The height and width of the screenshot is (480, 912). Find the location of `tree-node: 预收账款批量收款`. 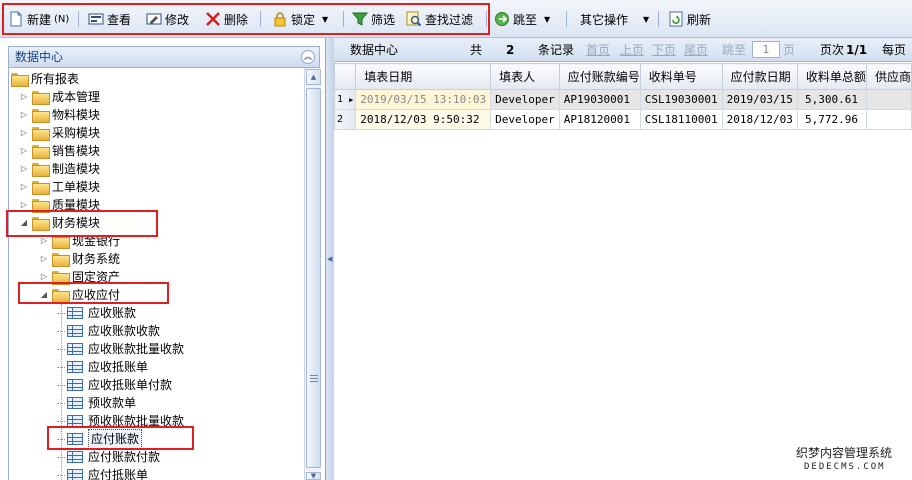

tree-node: 预收账款批量收款 is located at coordinates (120, 421).